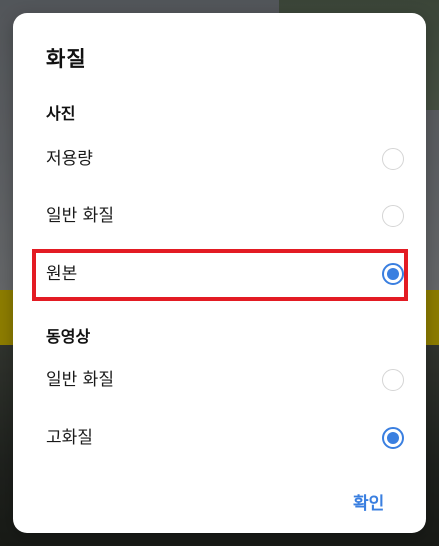 This screenshot has width=439, height=546. What do you see at coordinates (69, 159) in the screenshot?
I see `option-label: 저용량` at bounding box center [69, 159].